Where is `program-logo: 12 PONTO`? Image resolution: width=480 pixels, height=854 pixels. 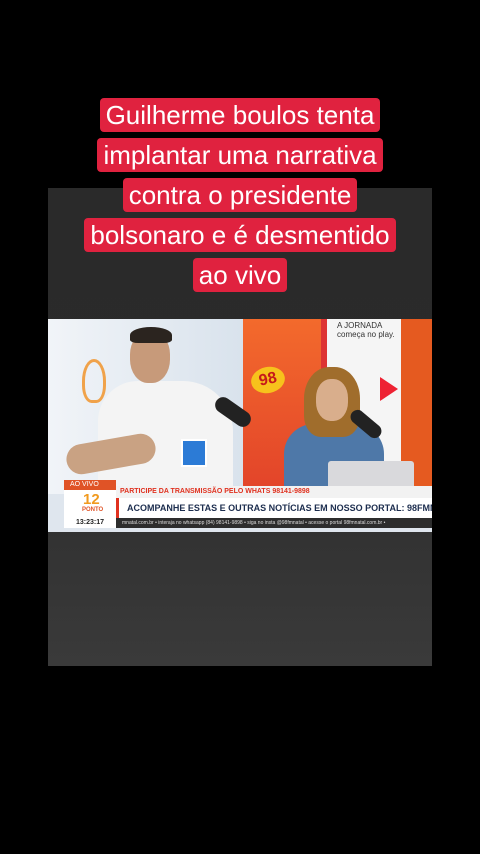 program-logo: 12 PONTO is located at coordinates (90, 504).